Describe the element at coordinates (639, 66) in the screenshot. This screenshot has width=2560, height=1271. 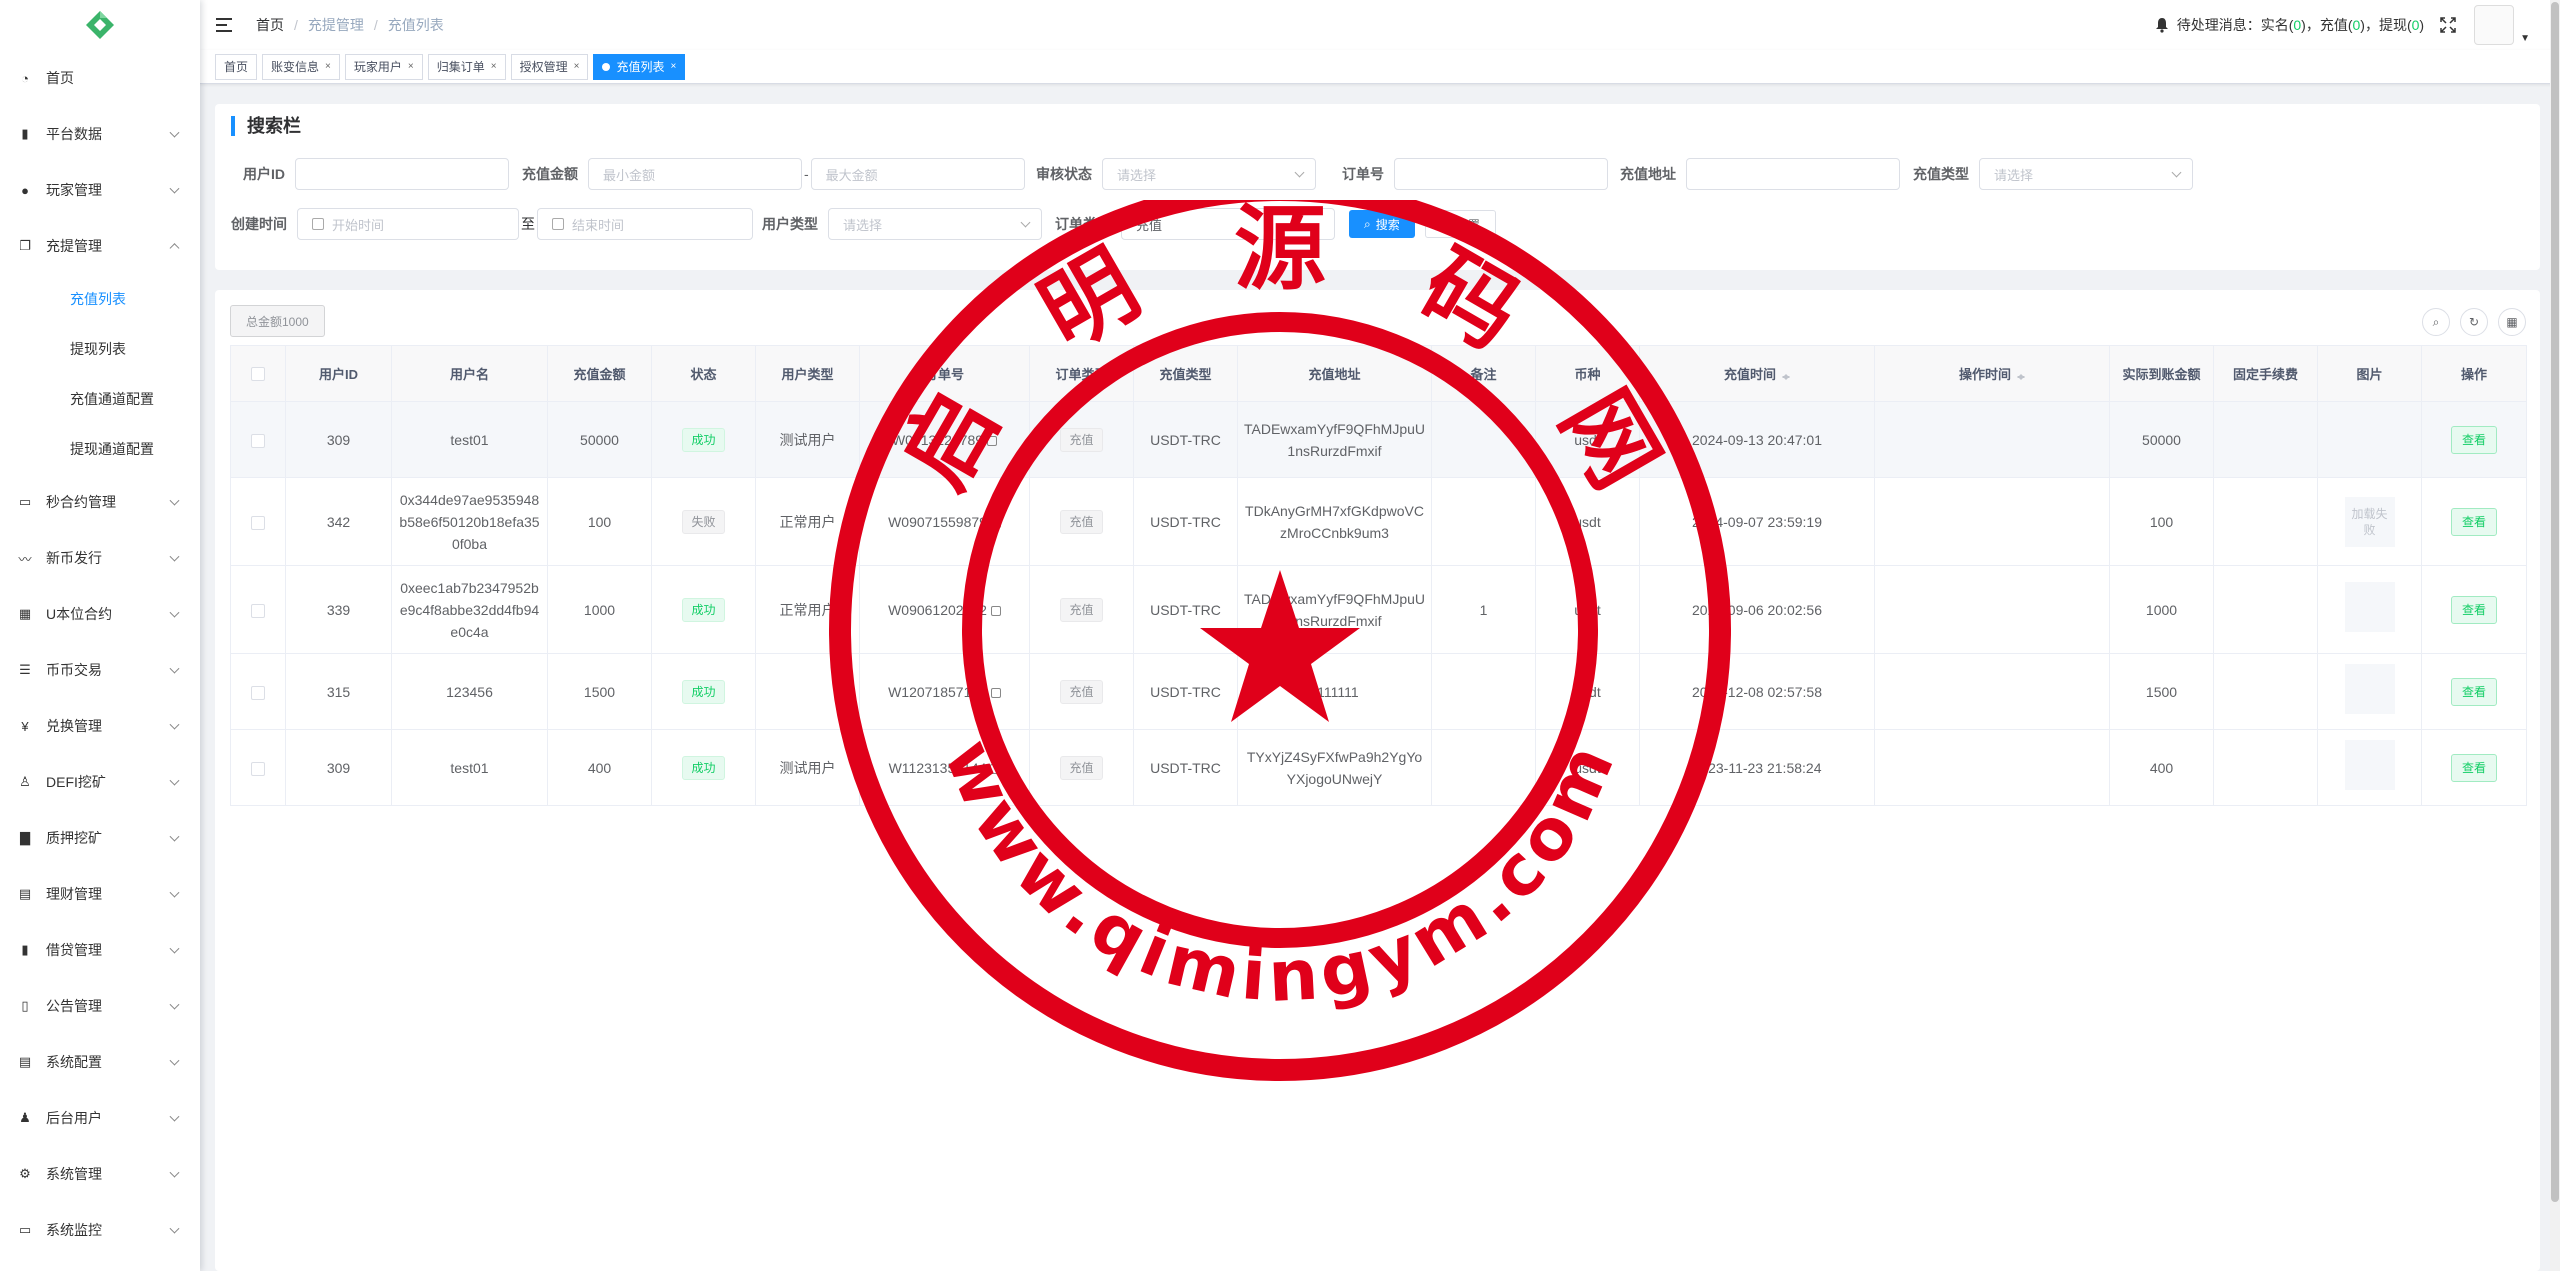
I see `tag-recharge-list: 充值列表 ×` at that location.